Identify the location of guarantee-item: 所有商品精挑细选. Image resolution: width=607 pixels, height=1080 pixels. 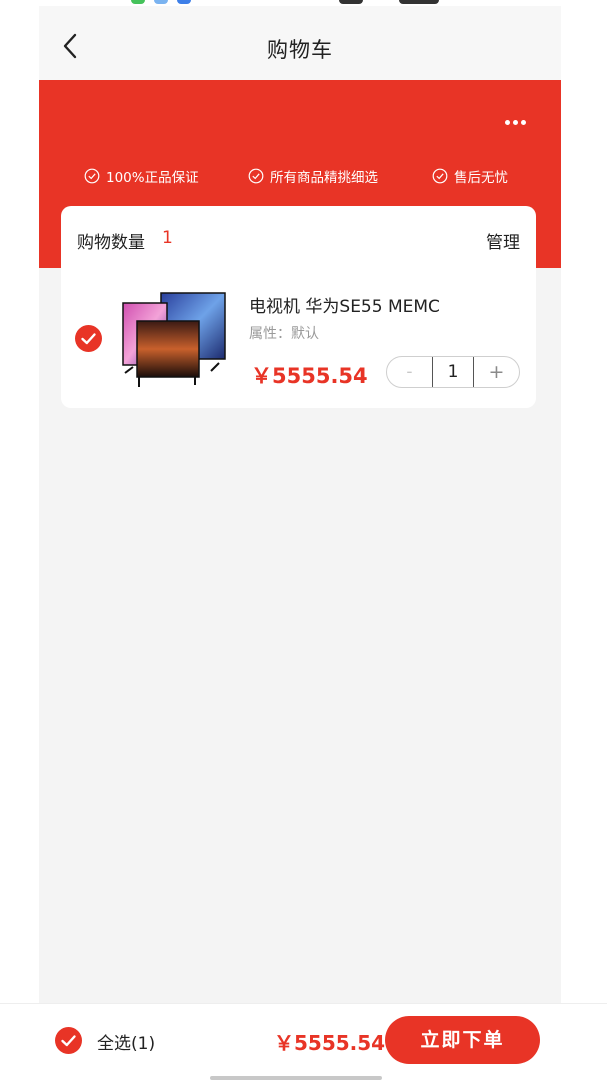
(313, 176).